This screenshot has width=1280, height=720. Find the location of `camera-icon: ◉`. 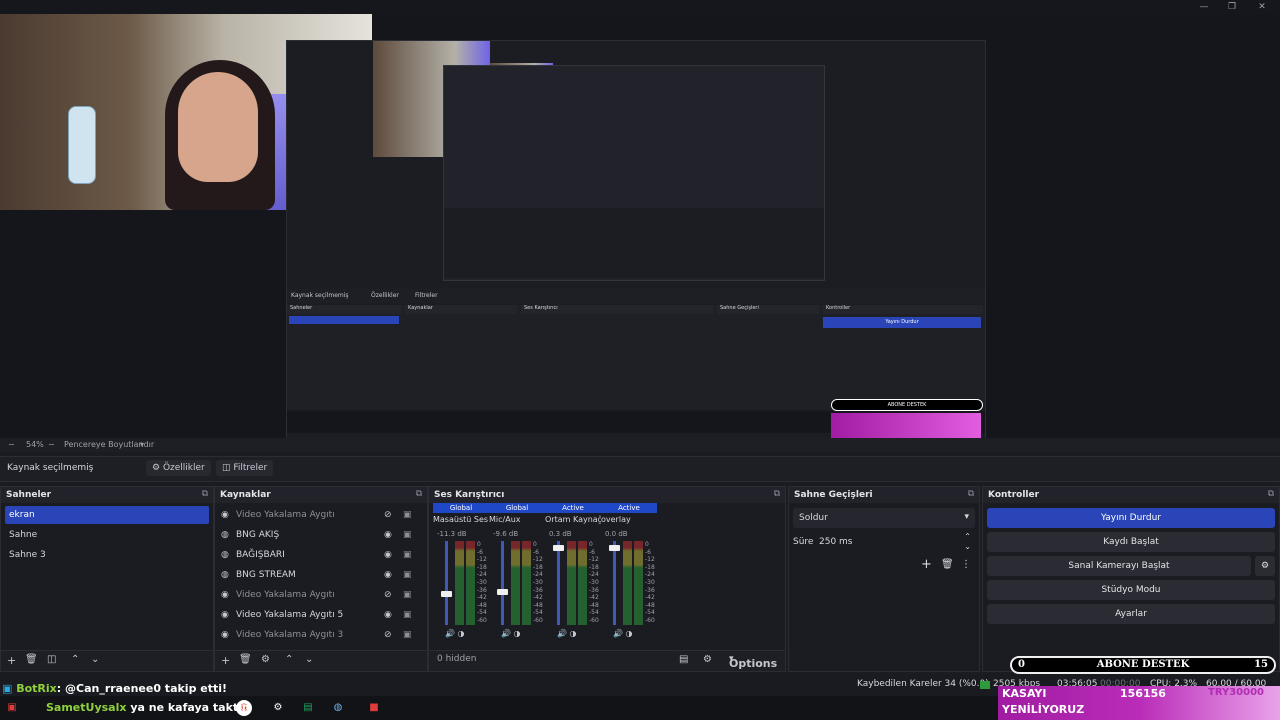

camera-icon: ◉ is located at coordinates (225, 615).